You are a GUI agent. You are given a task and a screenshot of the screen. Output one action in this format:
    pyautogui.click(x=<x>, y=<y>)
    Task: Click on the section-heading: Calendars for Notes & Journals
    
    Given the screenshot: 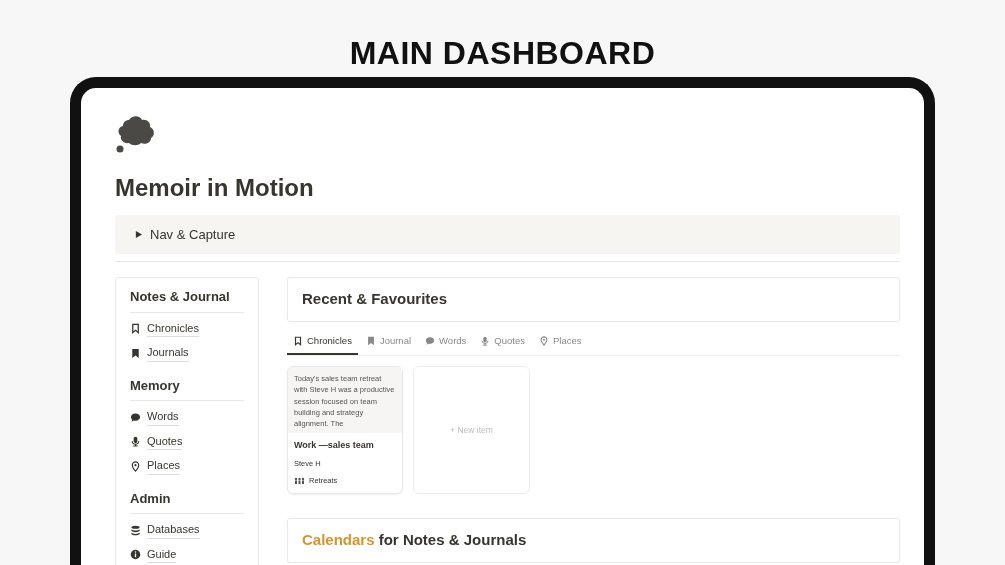 What is the action you would take?
    pyautogui.click(x=593, y=540)
    